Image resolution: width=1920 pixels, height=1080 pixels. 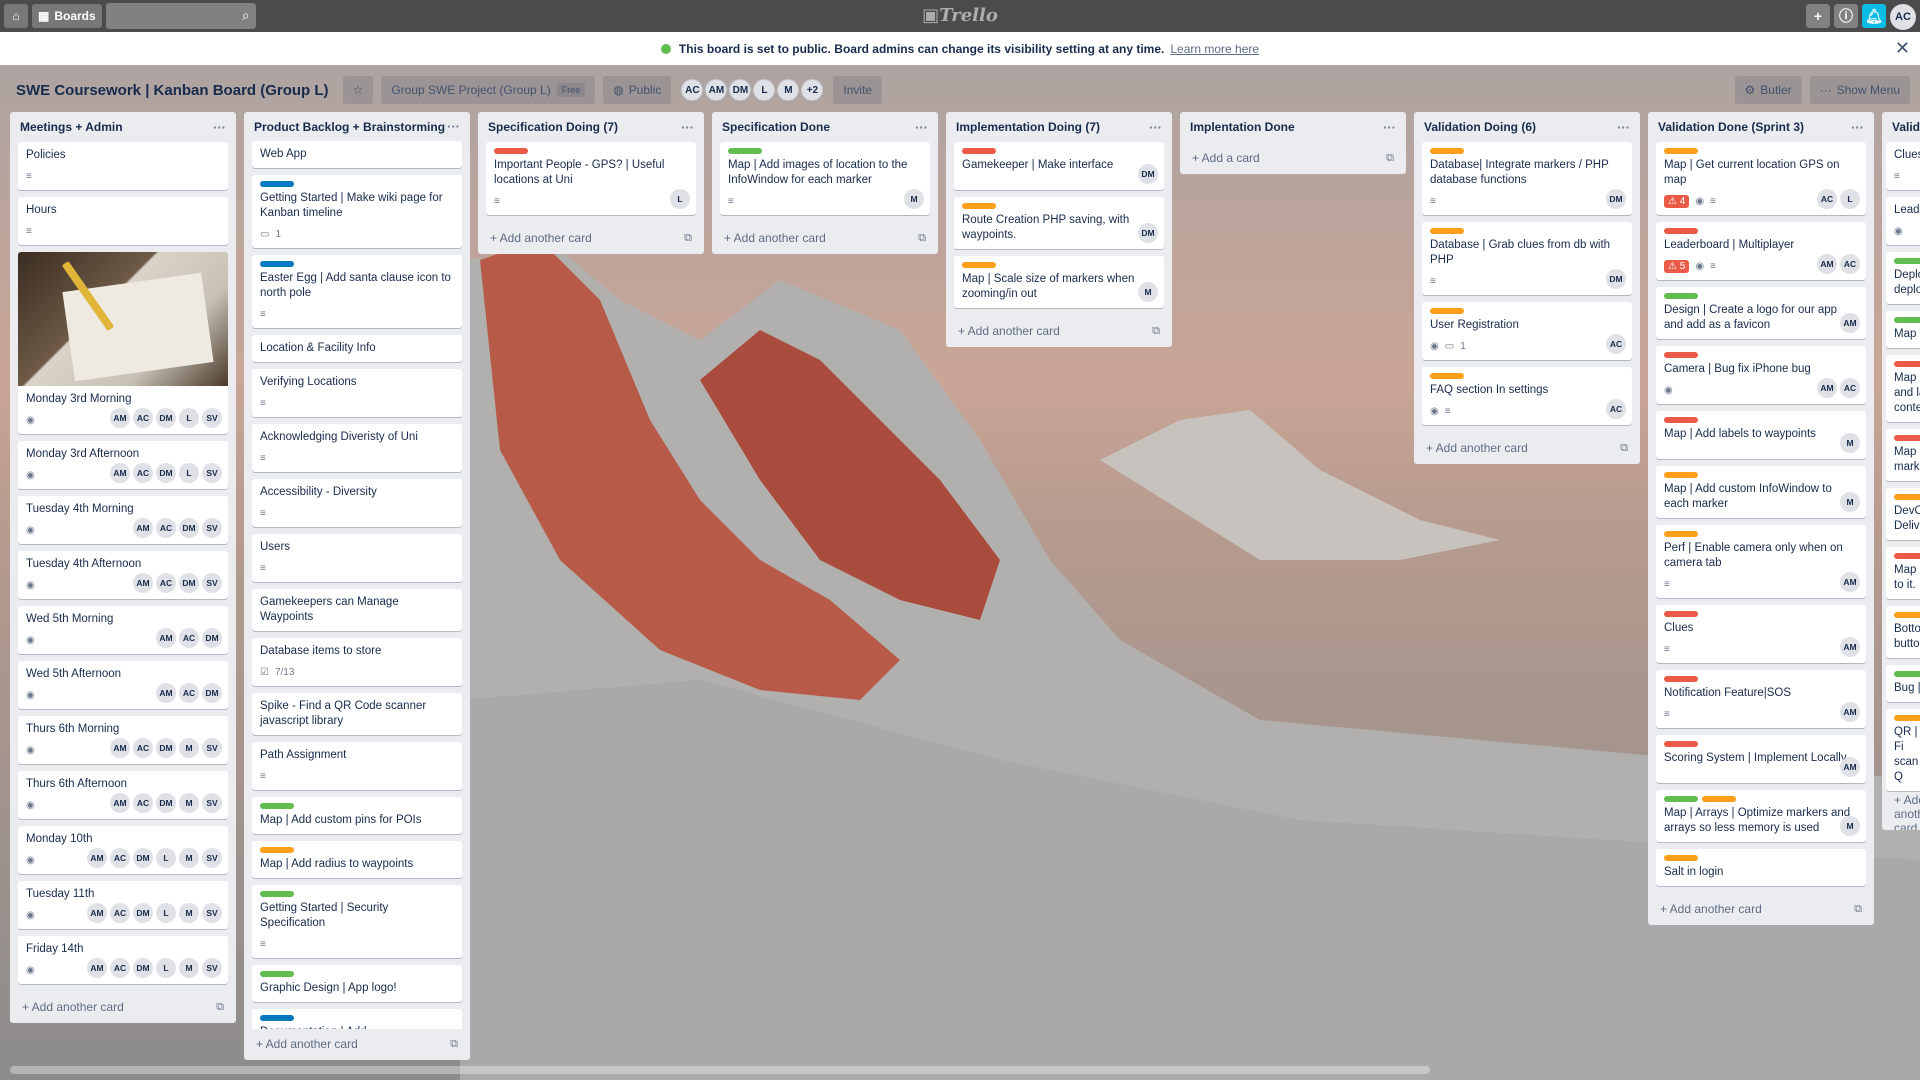 I want to click on boards-button: ▦ Boards, so click(x=67, y=16).